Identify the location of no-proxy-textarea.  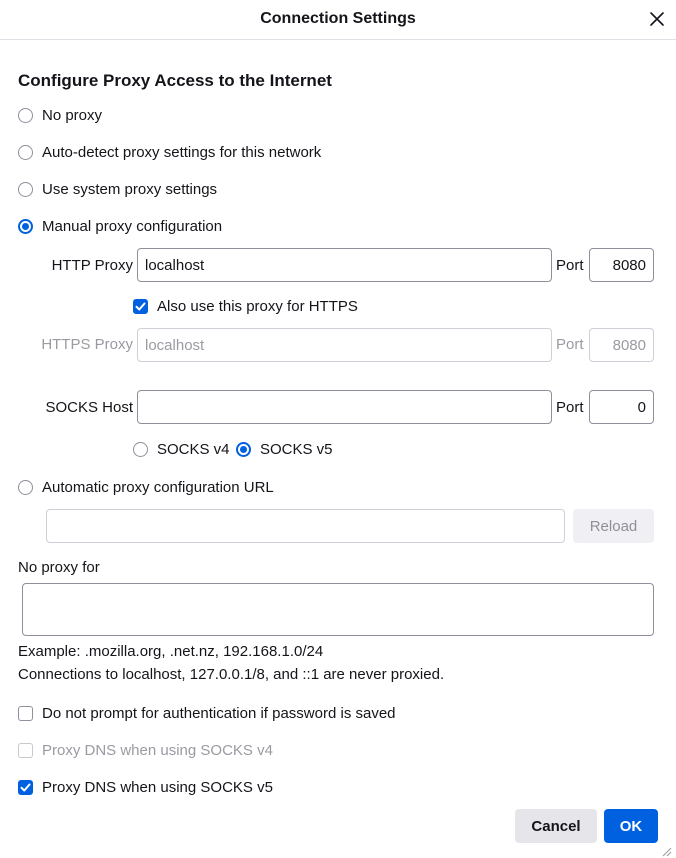
(338, 609).